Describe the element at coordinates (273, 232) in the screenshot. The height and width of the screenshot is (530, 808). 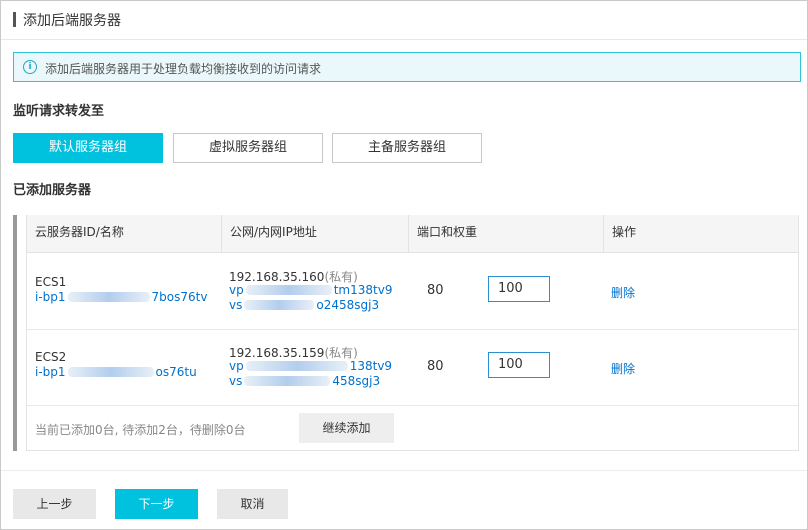
I see `col-header-ip: 公网/内网IP地址` at that location.